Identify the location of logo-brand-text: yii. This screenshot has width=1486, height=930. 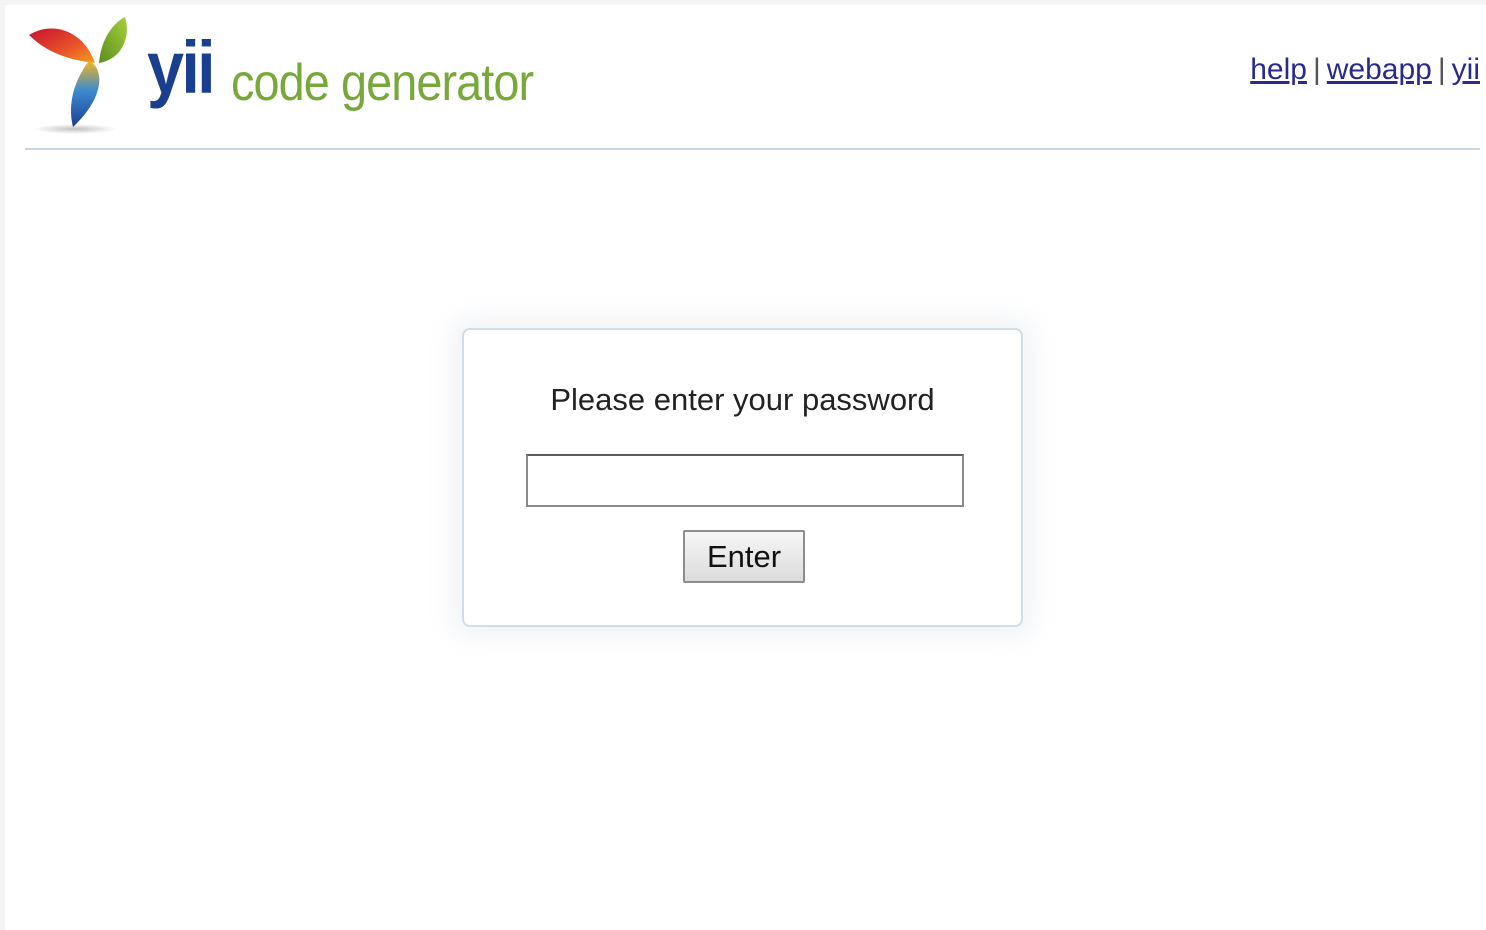
(181, 67).